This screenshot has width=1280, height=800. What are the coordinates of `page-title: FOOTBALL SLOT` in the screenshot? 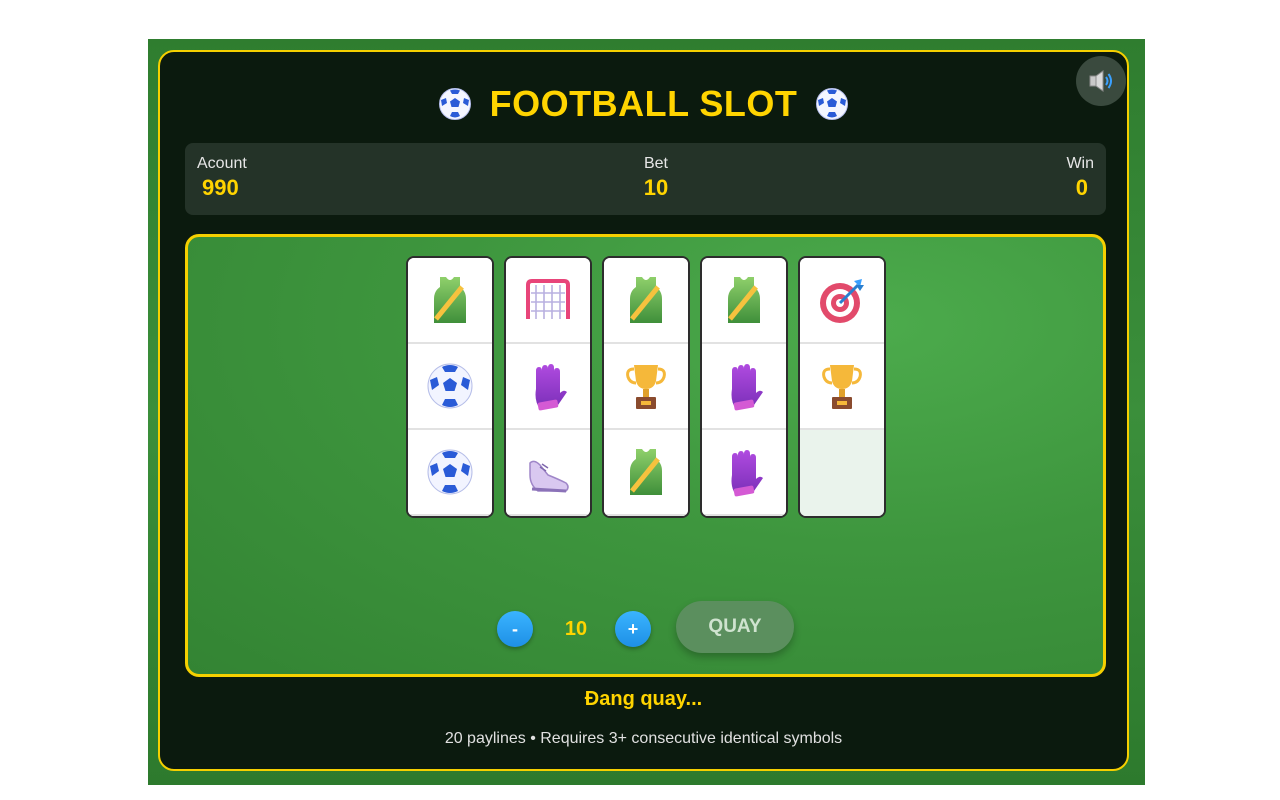 It's located at (643, 103).